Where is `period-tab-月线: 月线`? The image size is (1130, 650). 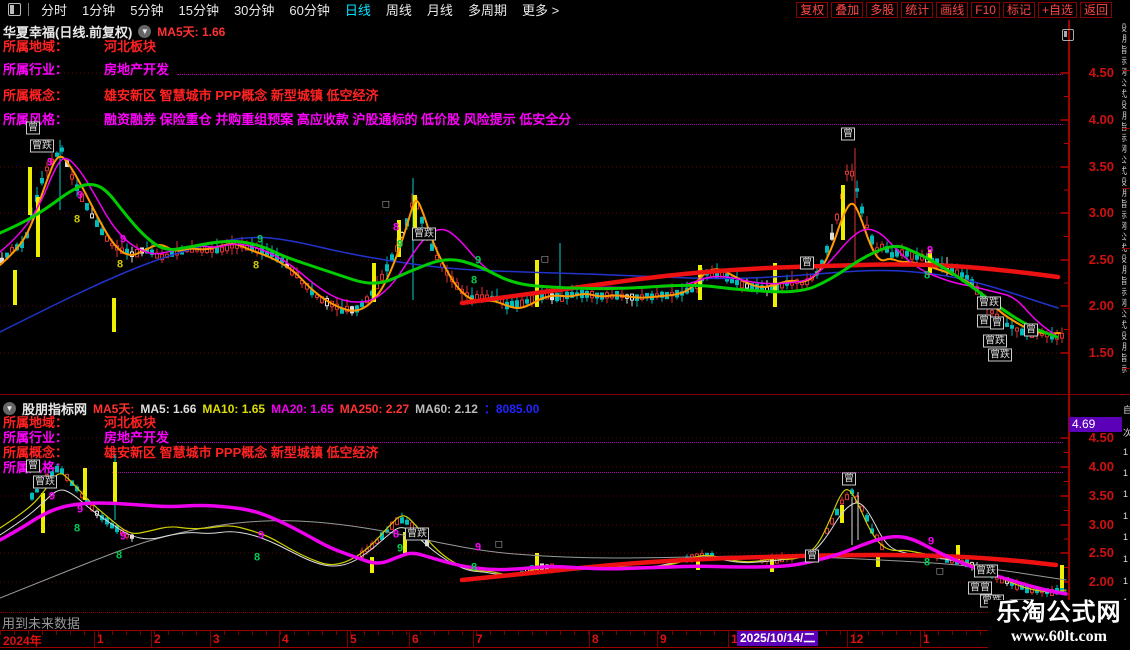 period-tab-月线: 月线 is located at coordinates (440, 9).